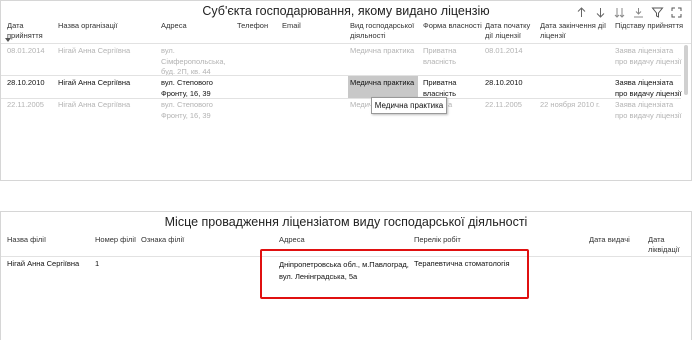 This screenshot has width=694, height=340. I want to click on vertical-scrollbar, so click(686, 70).